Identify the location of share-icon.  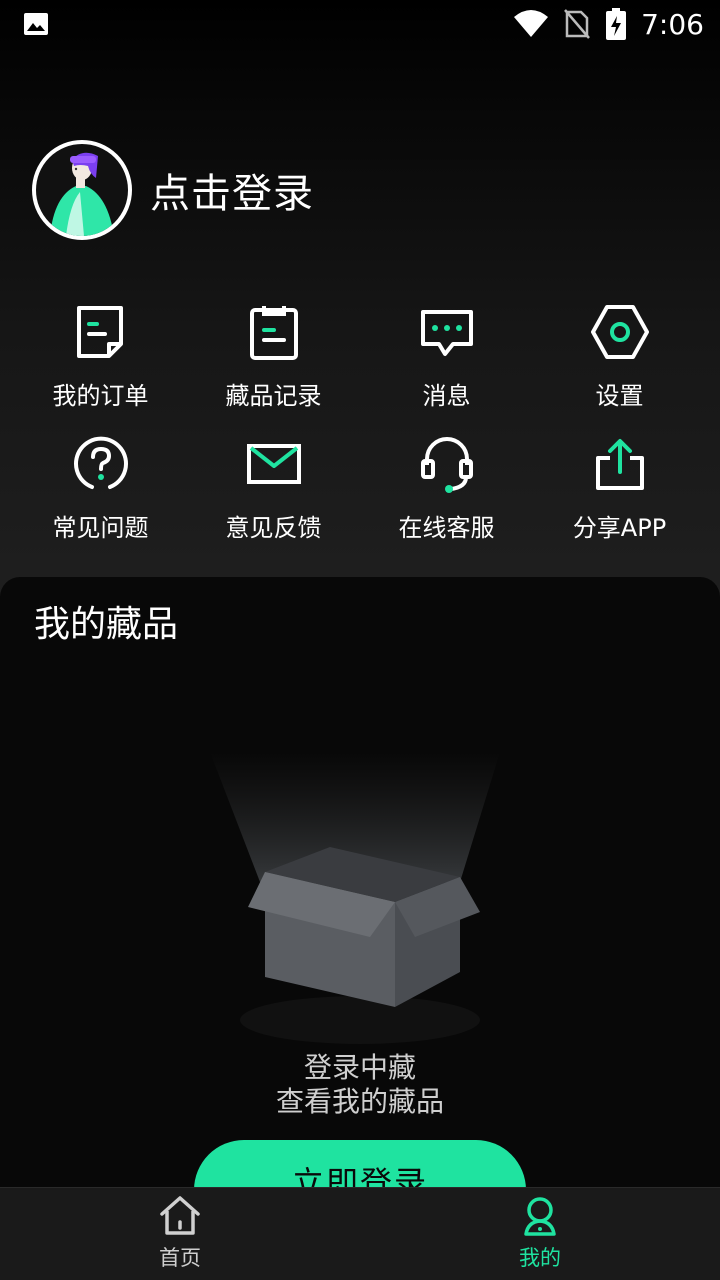
(619, 464).